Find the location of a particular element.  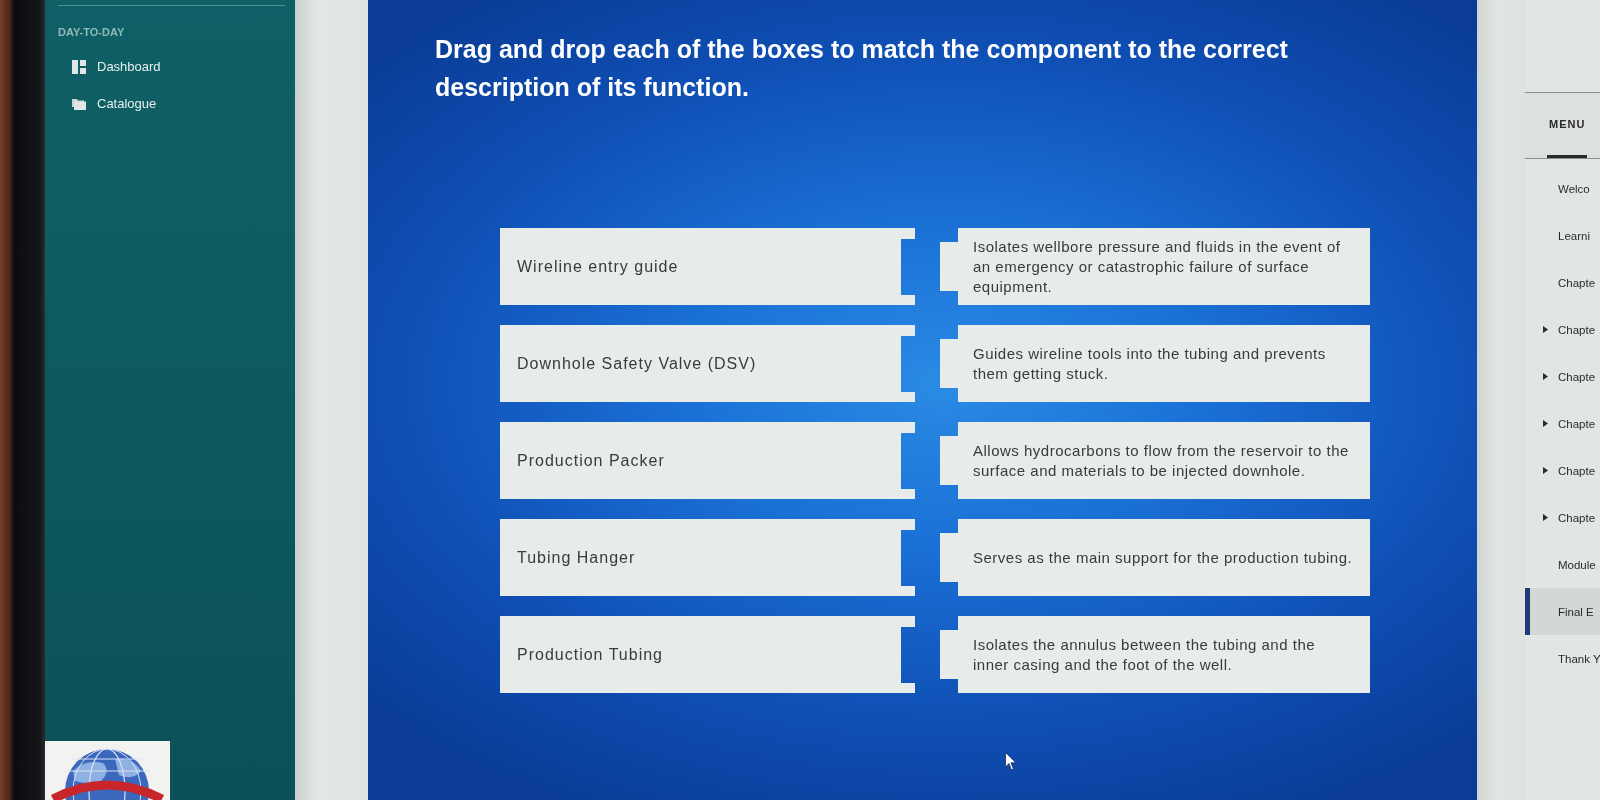

component-card: Tubing Hanger is located at coordinates (707, 557).